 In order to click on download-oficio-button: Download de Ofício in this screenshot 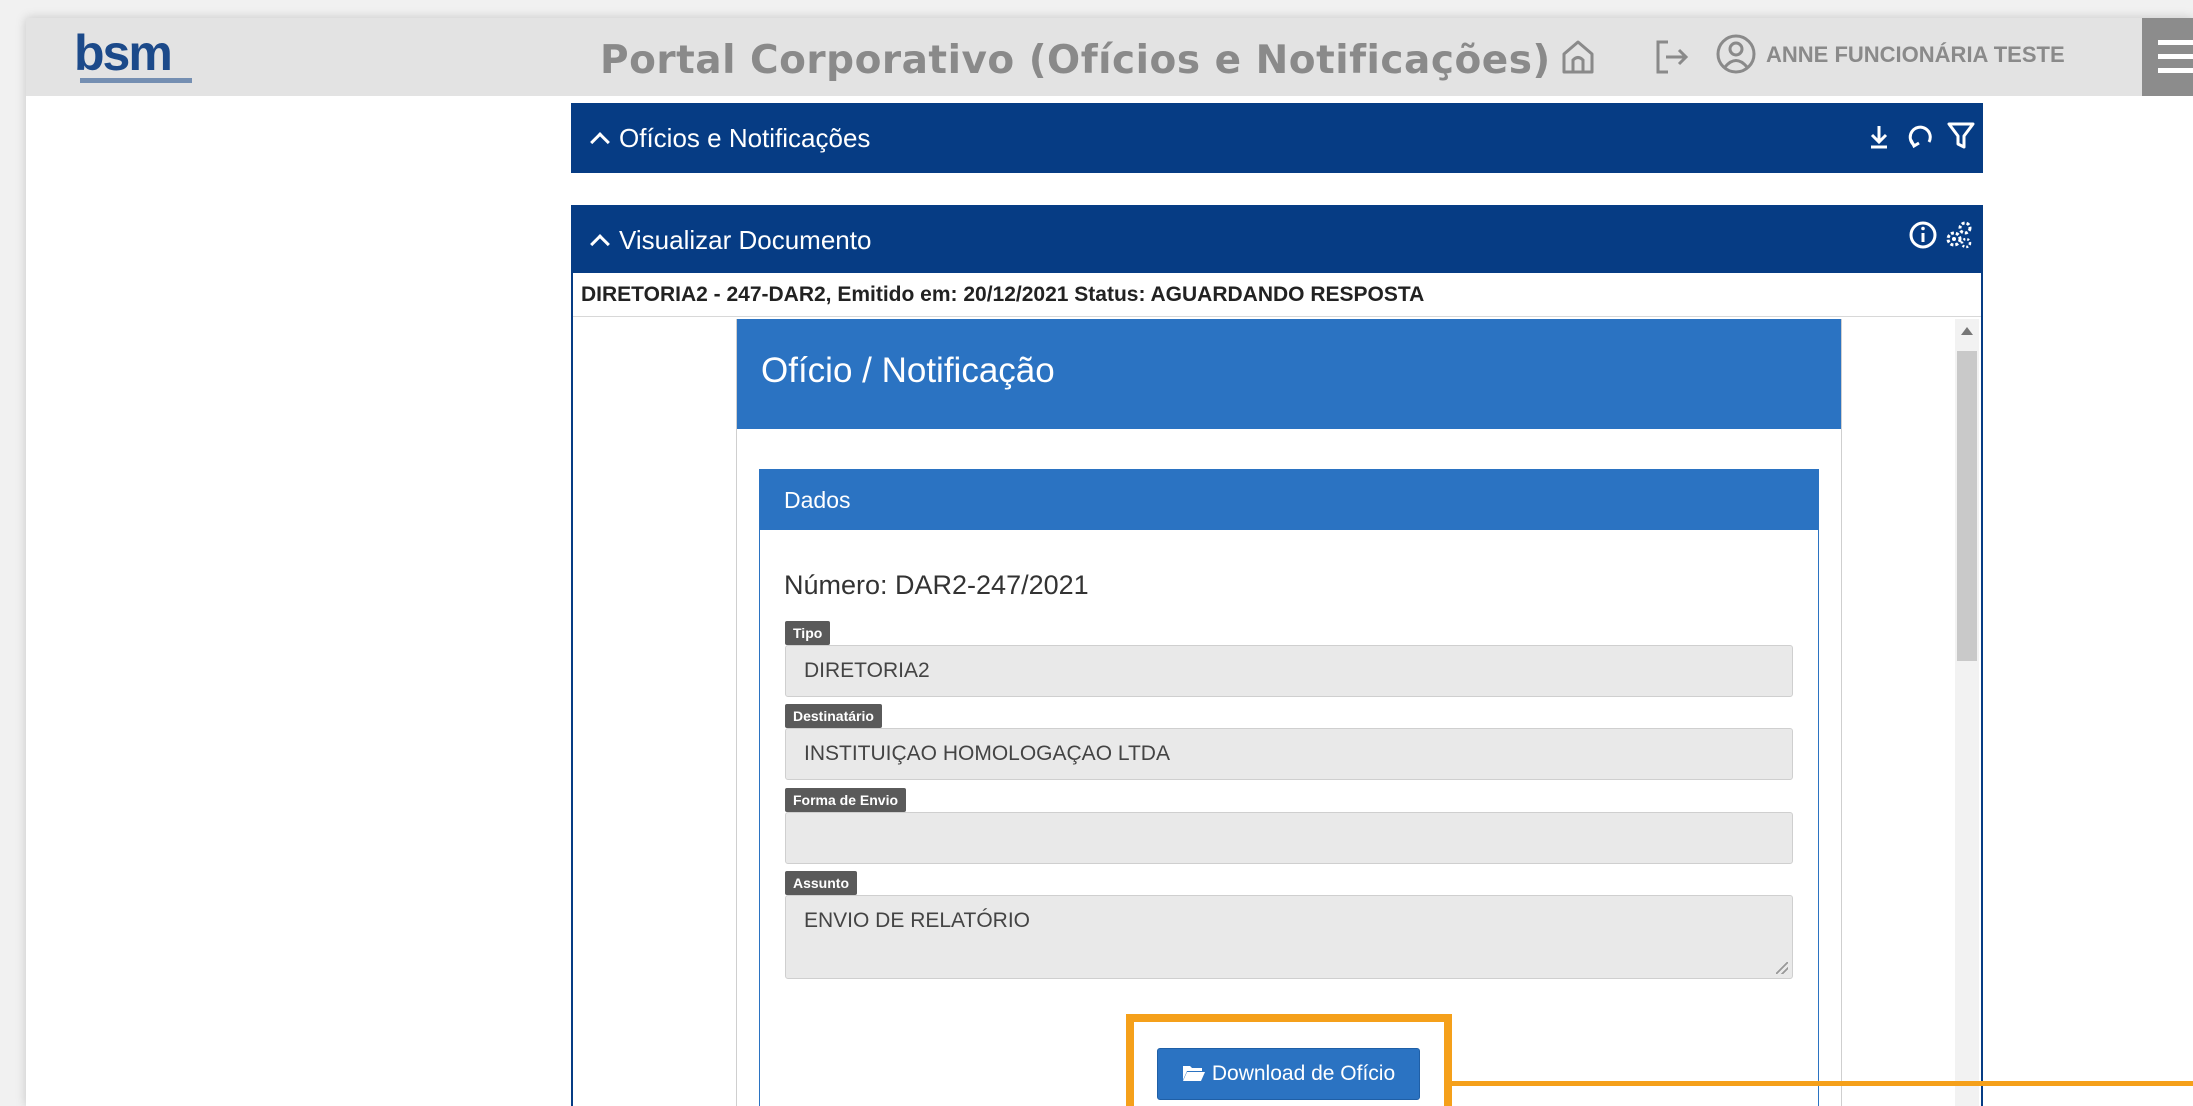, I will do `click(1288, 1074)`.